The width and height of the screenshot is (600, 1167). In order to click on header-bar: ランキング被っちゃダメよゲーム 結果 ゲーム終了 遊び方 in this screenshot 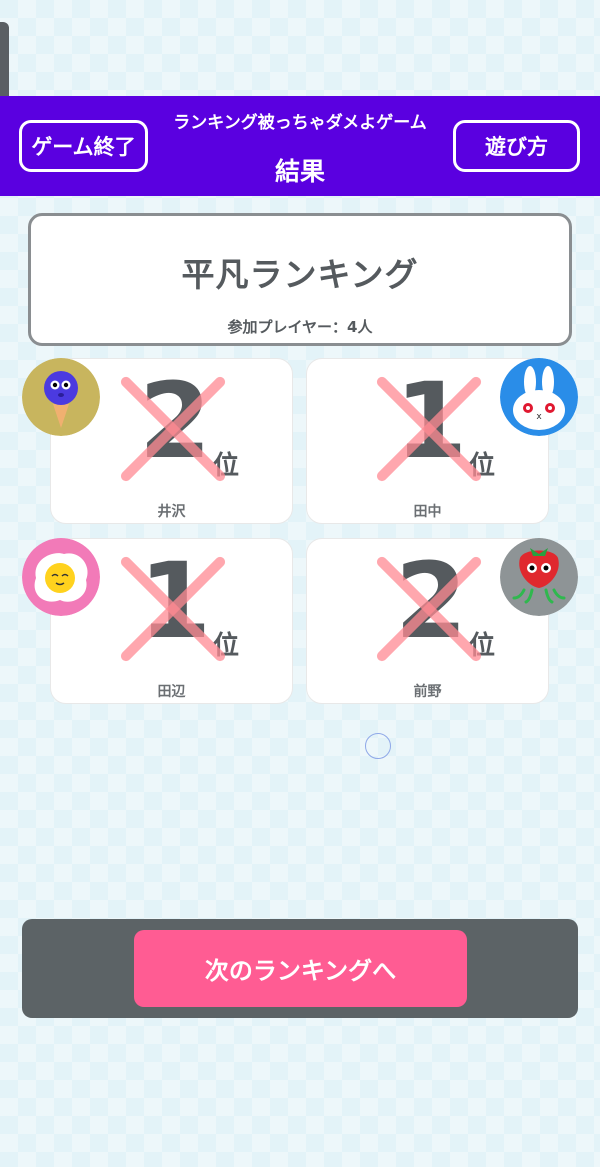, I will do `click(300, 146)`.